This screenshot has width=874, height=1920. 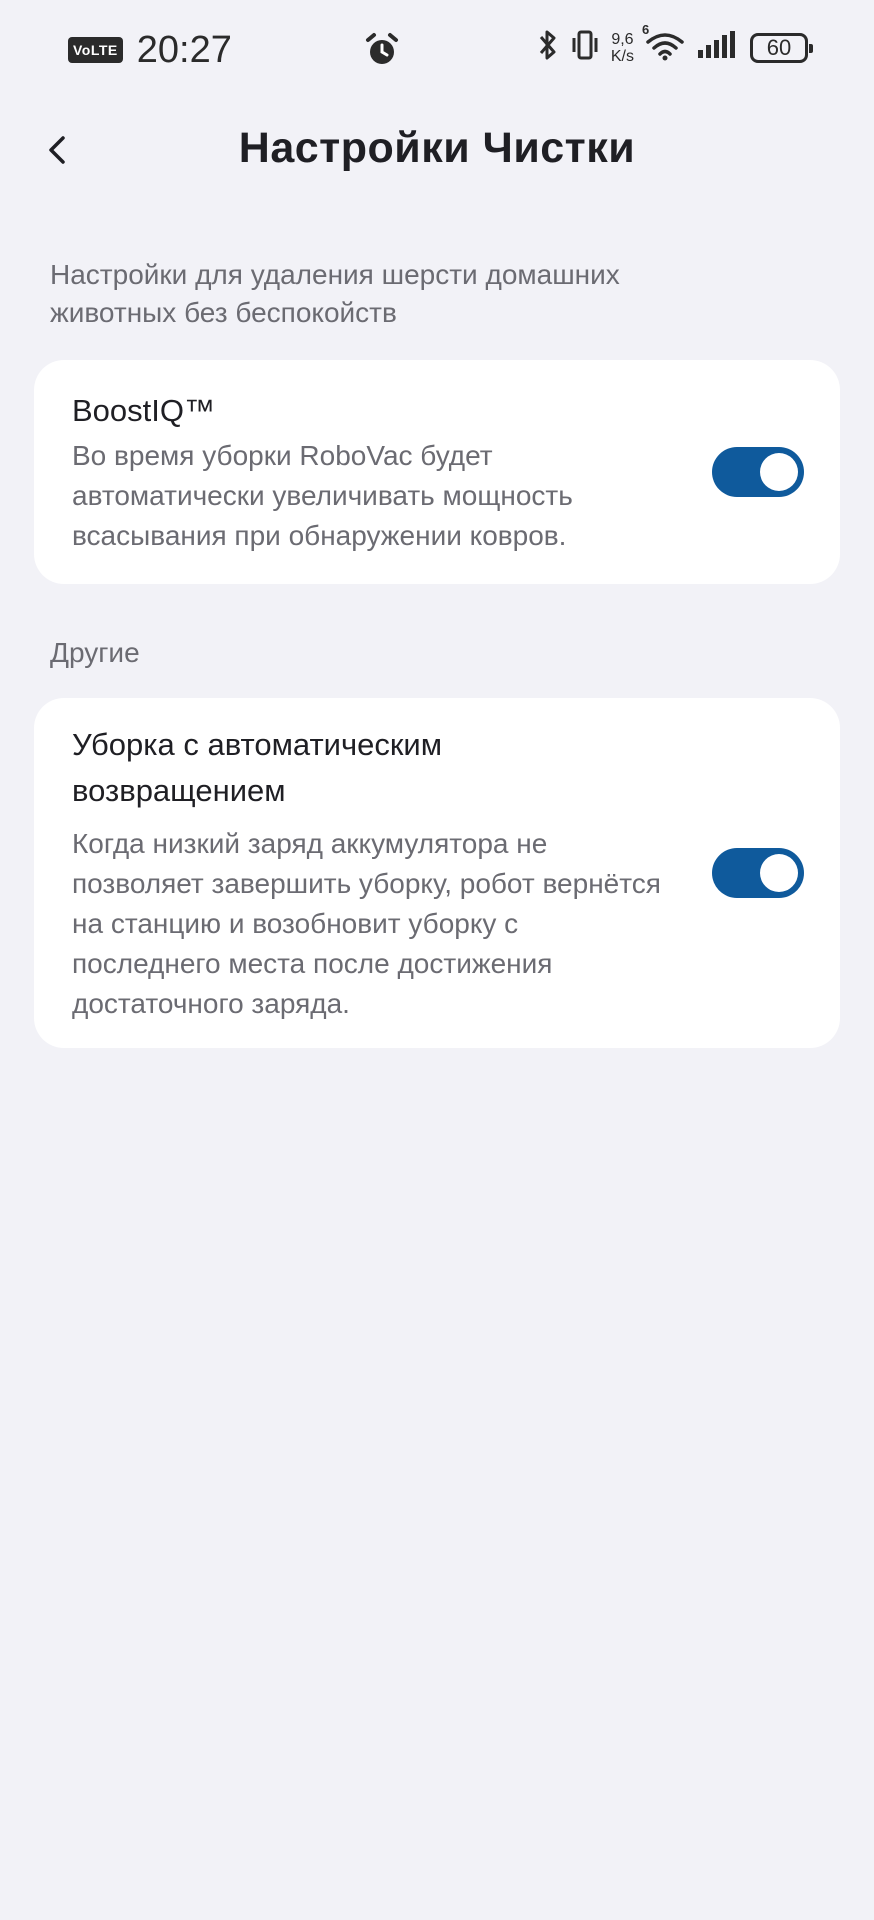 I want to click on net-speed-value: 9,6, so click(x=622, y=39).